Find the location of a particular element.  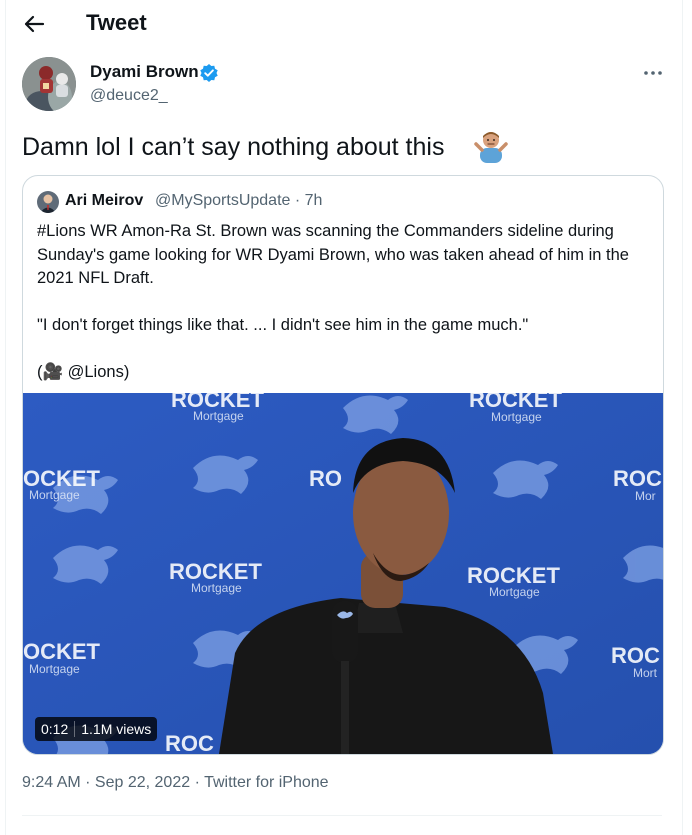

author-handle: @deuce2_ is located at coordinates (129, 96).